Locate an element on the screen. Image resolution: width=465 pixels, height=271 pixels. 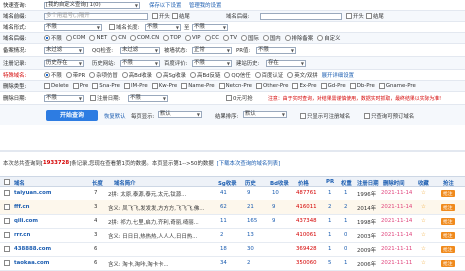
delete-date-select: 不限 ▼ is located at coordinates (64, 98).